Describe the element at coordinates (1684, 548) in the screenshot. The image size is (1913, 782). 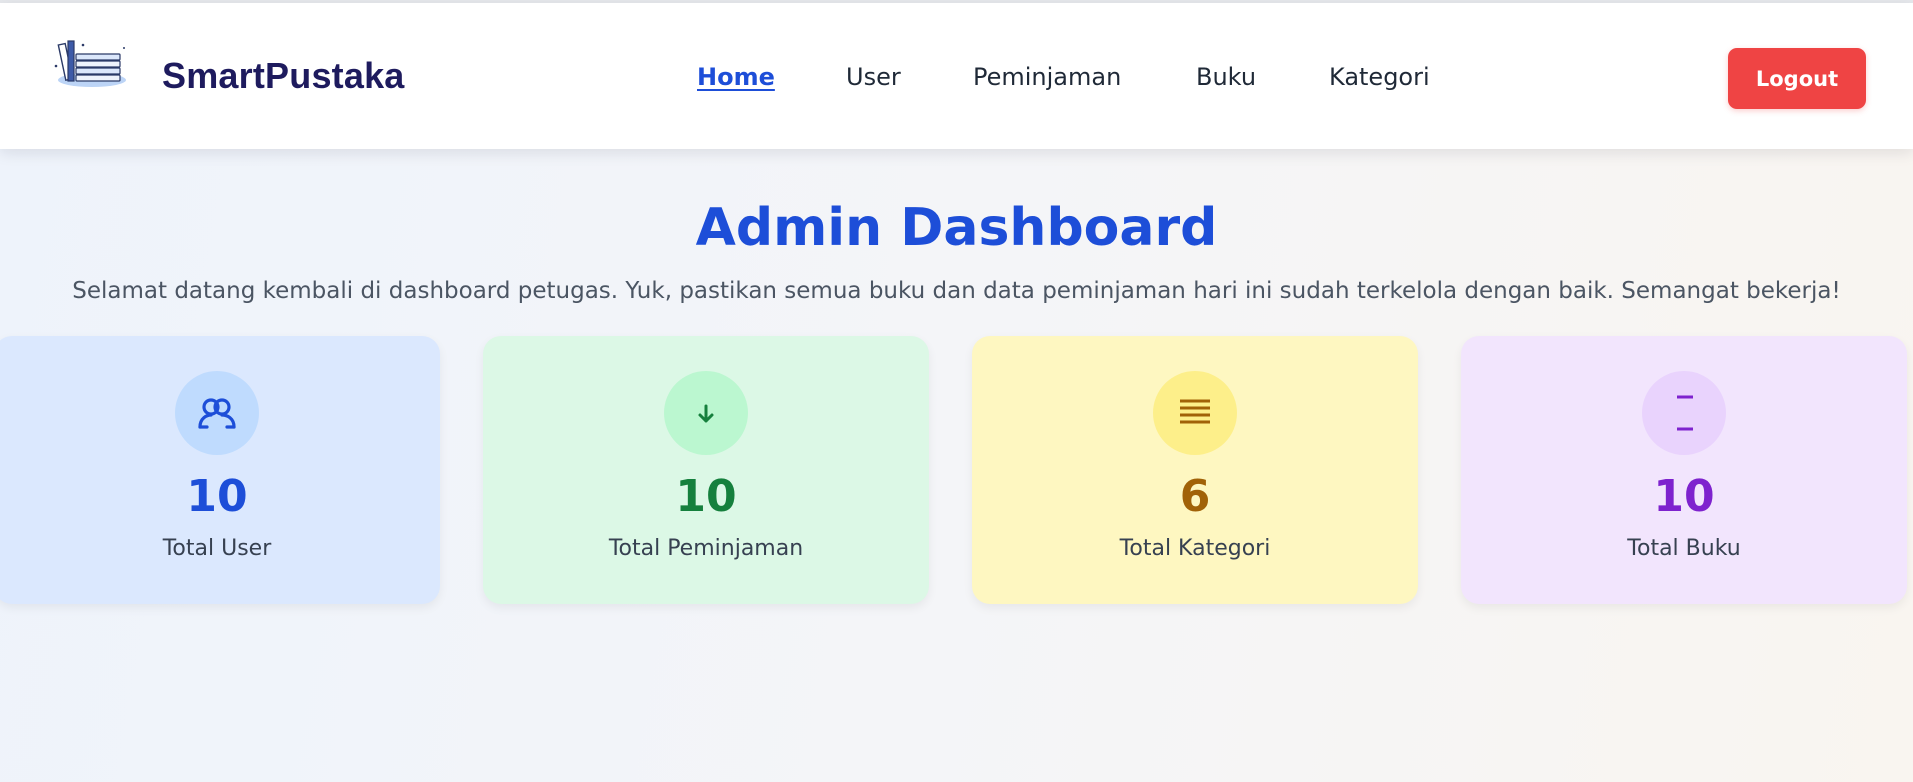
I see `total-buku-label: Total Buku` at that location.